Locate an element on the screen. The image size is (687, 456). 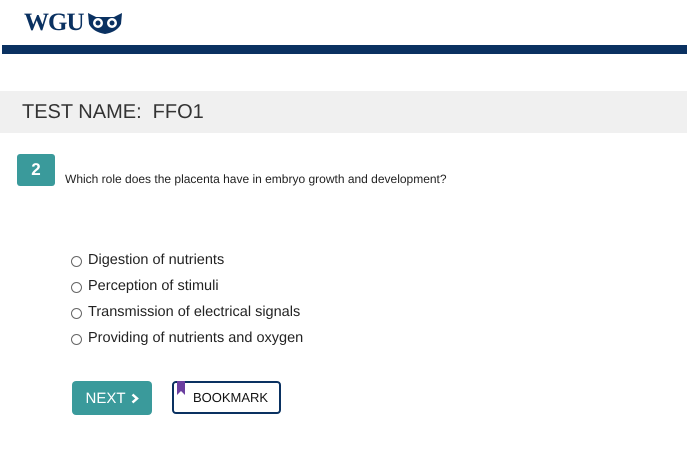
answer-option: Perception of stimuli is located at coordinates (153, 286).